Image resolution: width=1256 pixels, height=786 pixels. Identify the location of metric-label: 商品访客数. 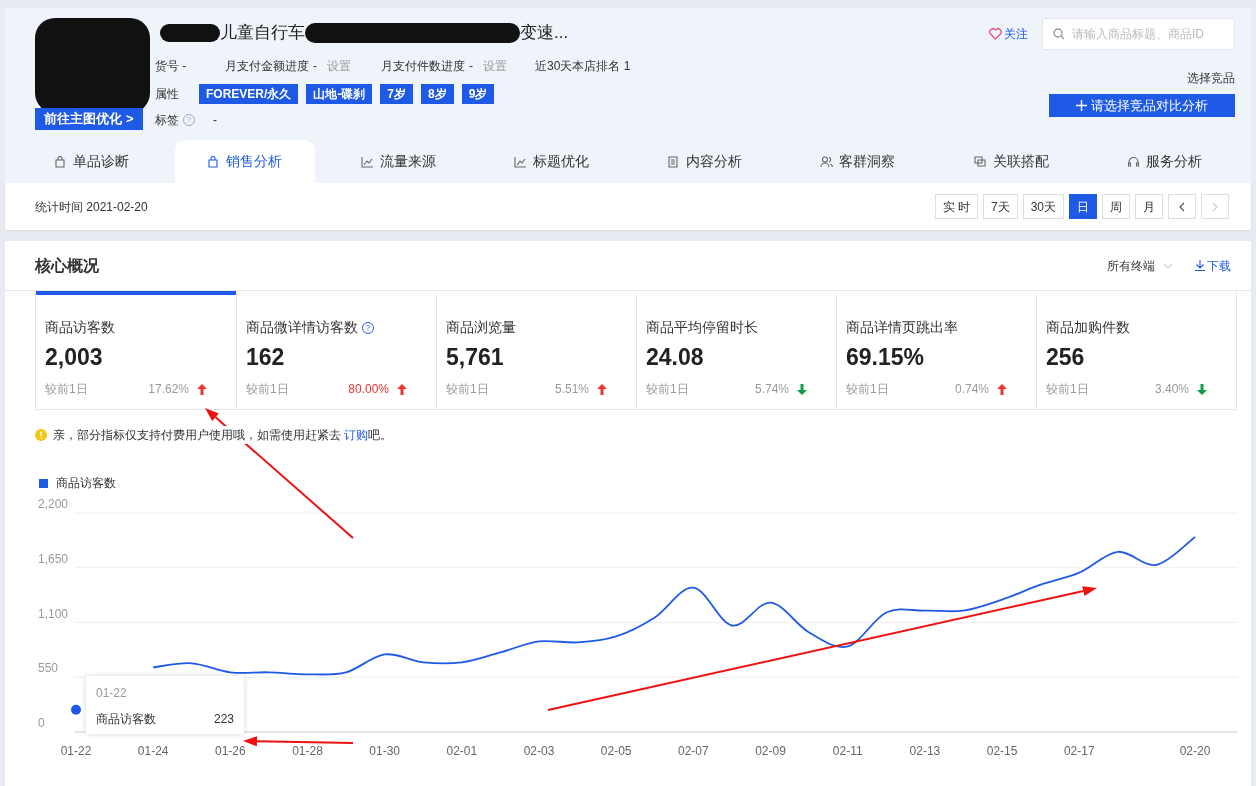
(80, 327).